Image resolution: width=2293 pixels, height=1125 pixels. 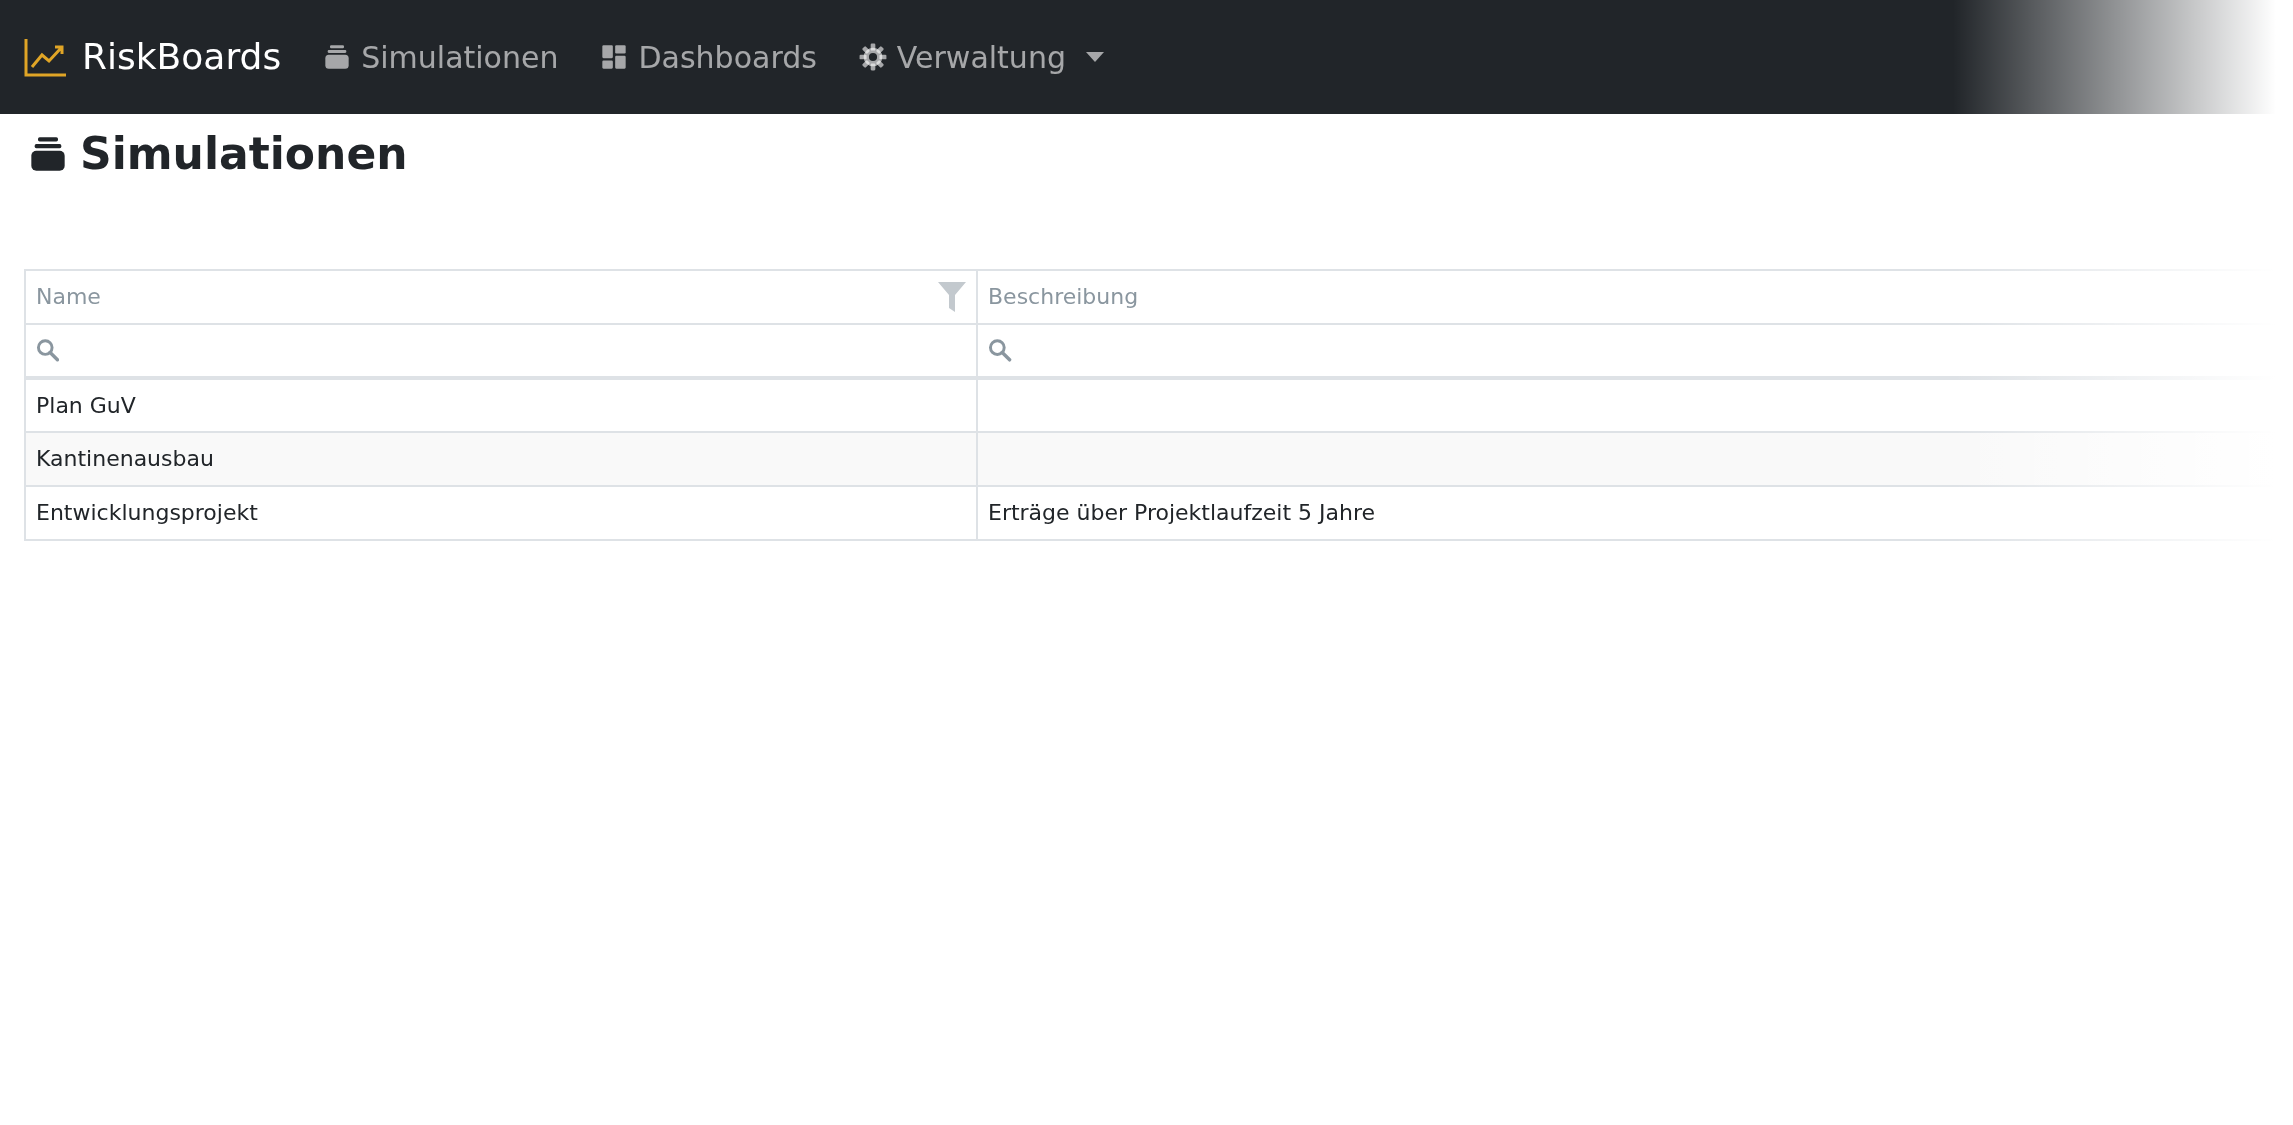 I want to click on table-cell: Entwicklungsprojekt, so click(x=147, y=513).